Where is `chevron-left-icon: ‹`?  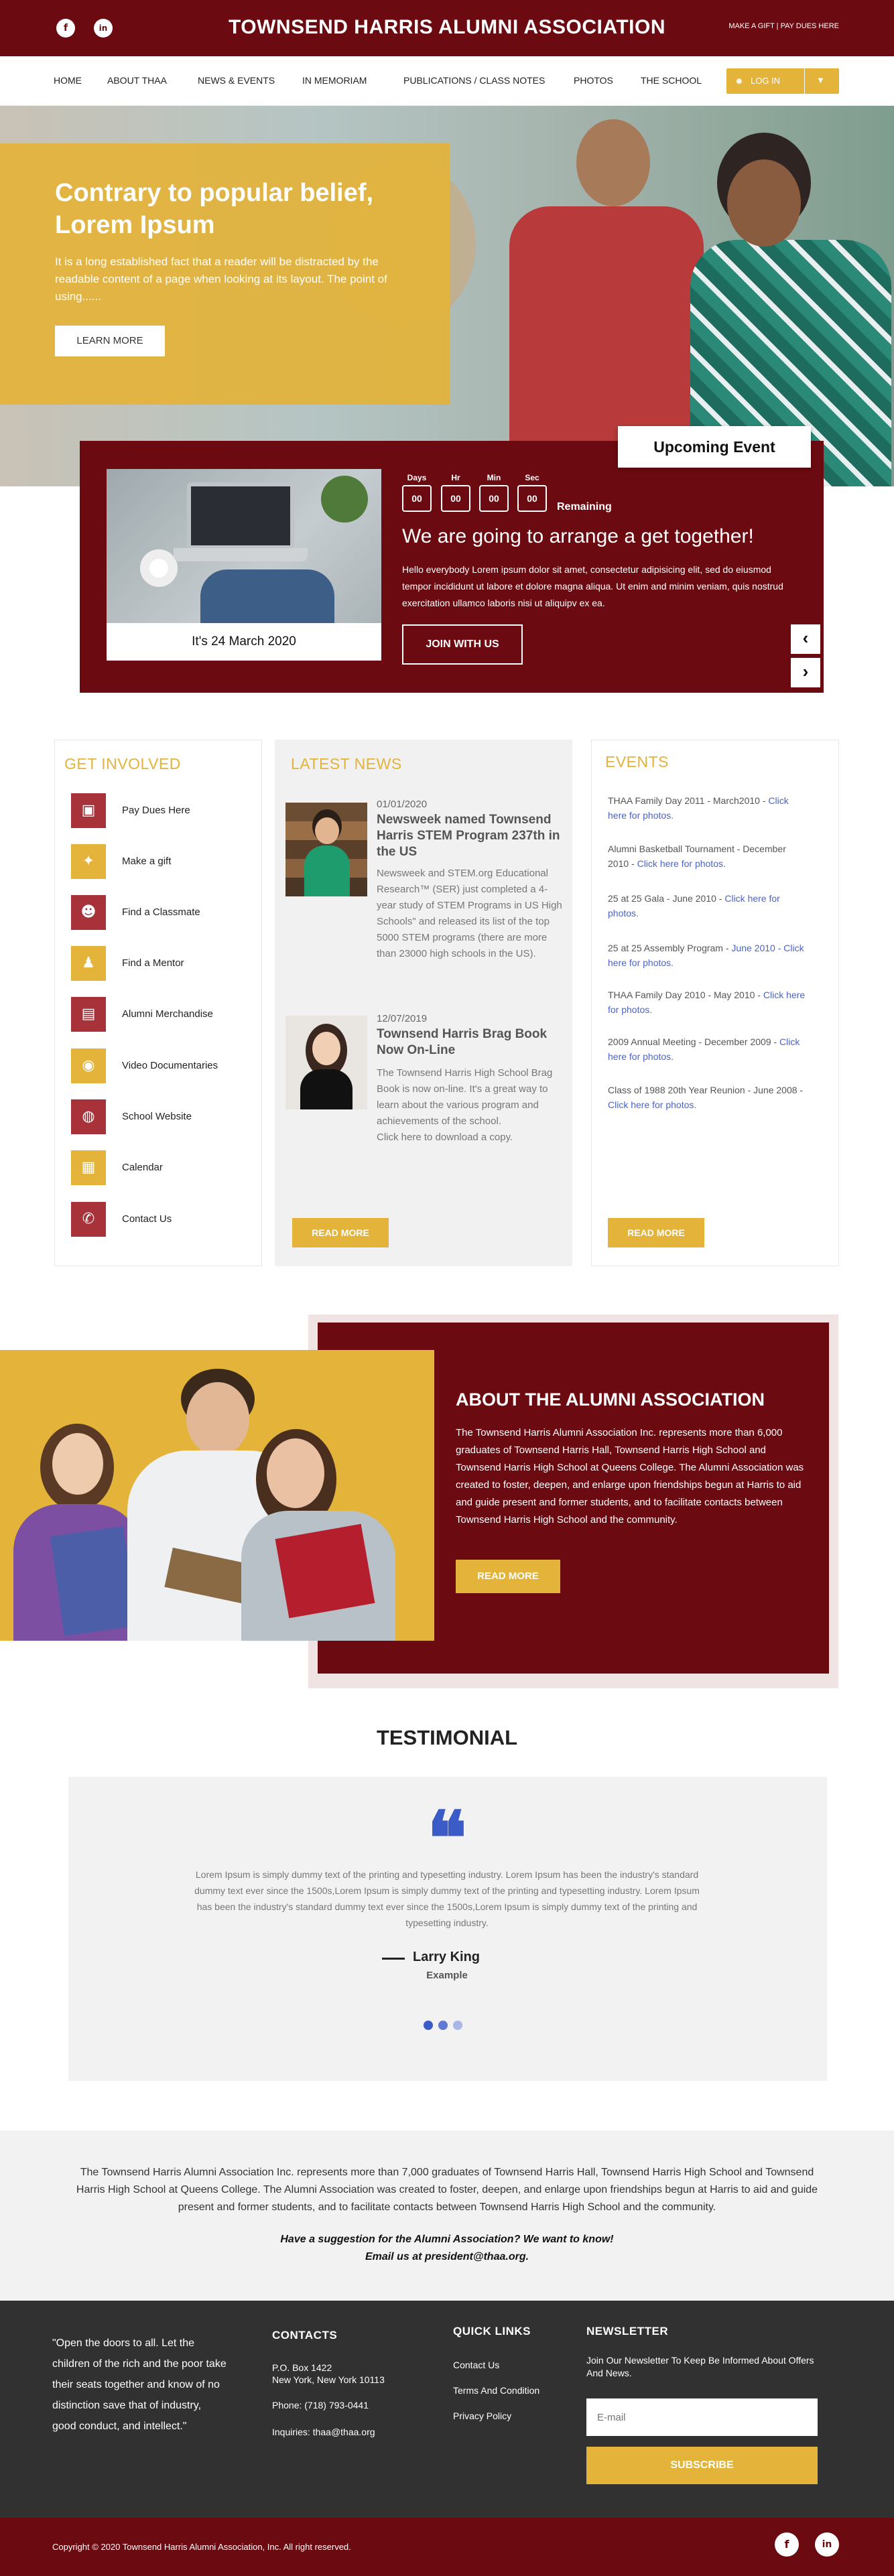 chevron-left-icon: ‹ is located at coordinates (806, 639).